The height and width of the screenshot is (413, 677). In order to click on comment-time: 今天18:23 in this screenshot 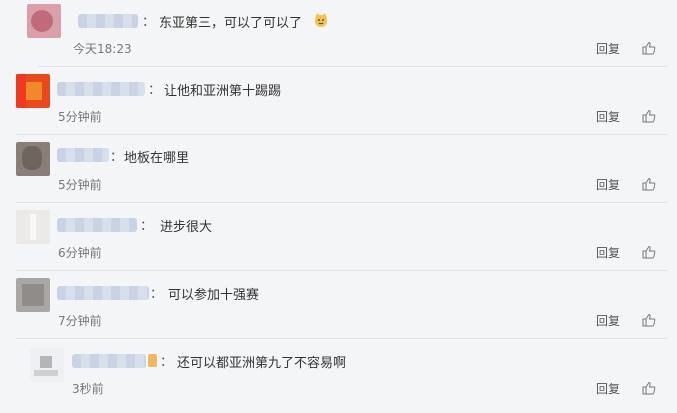, I will do `click(102, 49)`.